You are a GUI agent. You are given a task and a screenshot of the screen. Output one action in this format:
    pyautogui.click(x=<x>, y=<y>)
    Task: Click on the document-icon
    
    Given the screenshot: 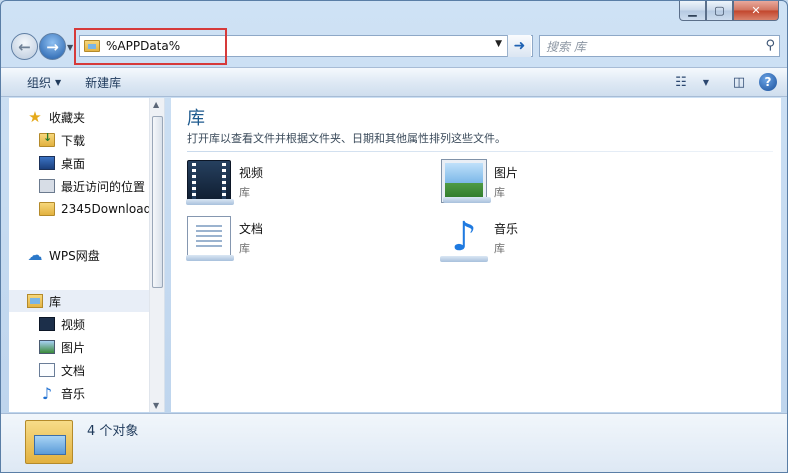 What is the action you would take?
    pyautogui.click(x=47, y=370)
    